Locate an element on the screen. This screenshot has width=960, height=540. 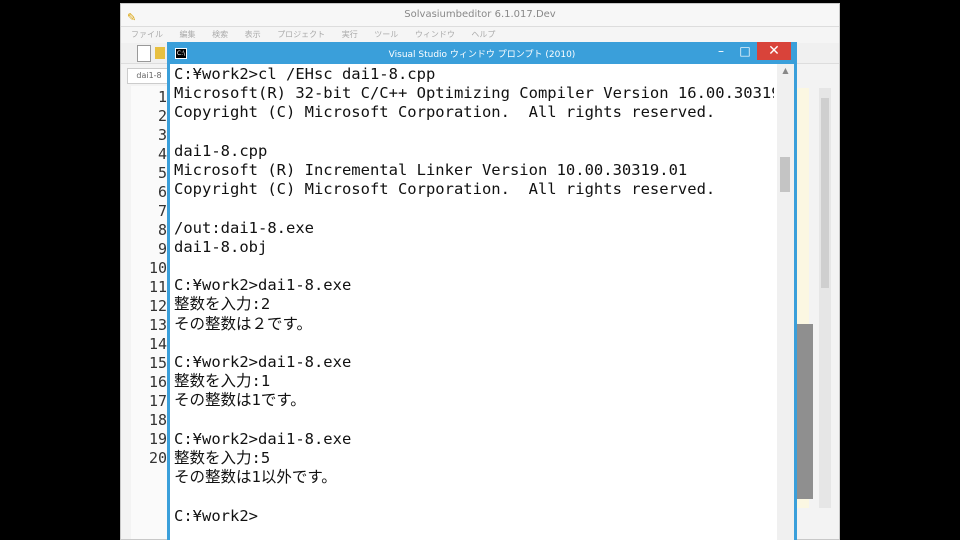
scroll-up-arrow-icon: ▲ is located at coordinates (785, 70).